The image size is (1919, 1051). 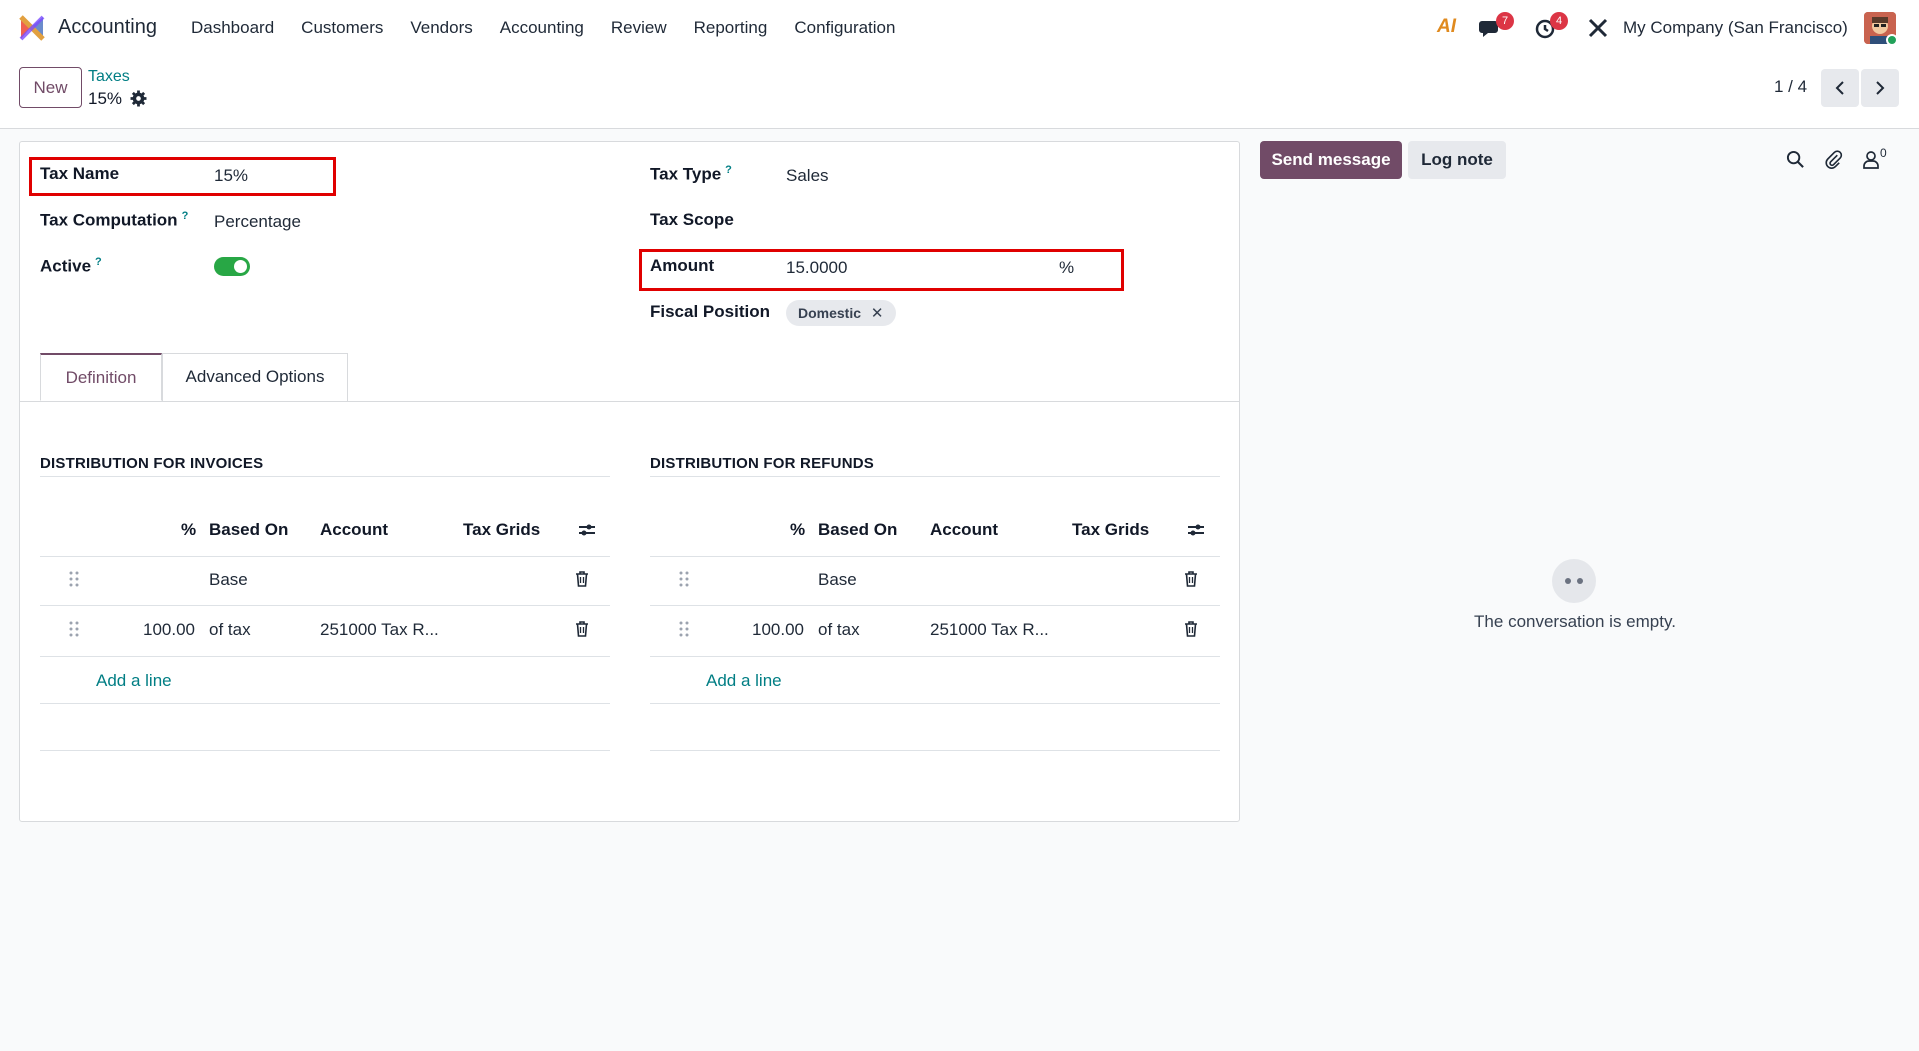 I want to click on breadcrumb-taxes: Taxes, so click(x=109, y=77).